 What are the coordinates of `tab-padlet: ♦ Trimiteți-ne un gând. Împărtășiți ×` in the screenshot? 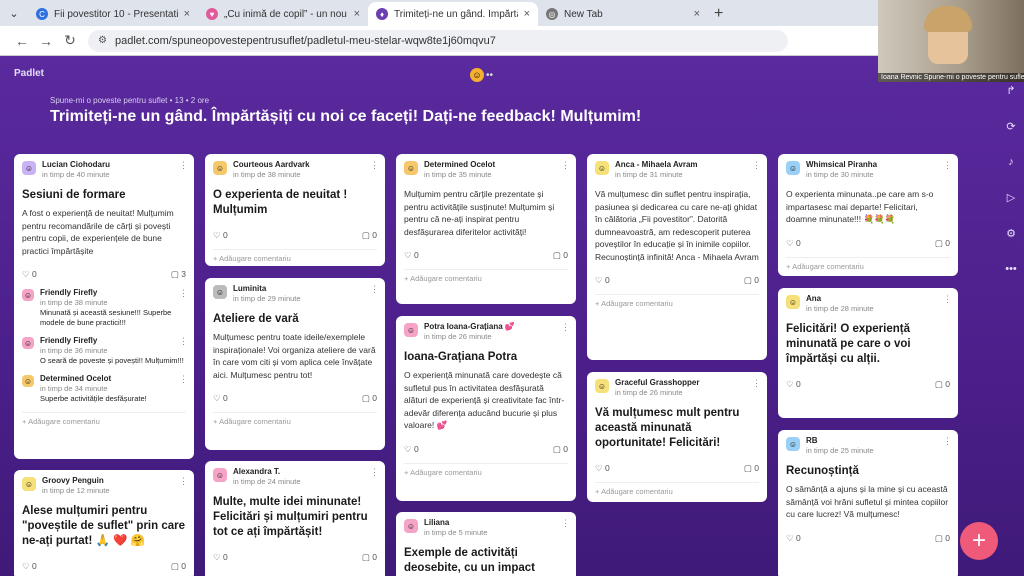 It's located at (453, 14).